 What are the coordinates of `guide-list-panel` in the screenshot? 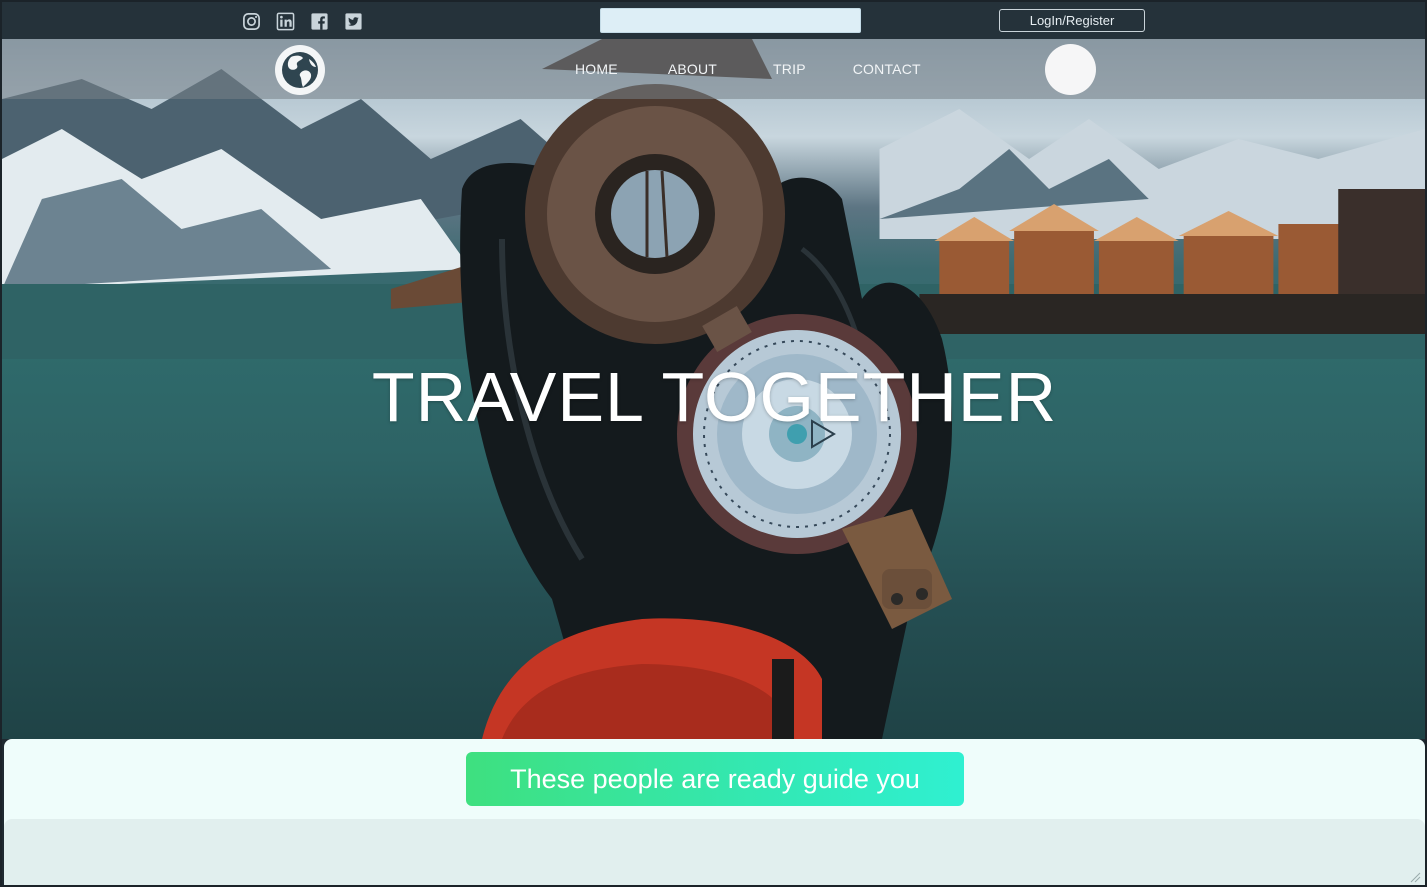 It's located at (714, 852).